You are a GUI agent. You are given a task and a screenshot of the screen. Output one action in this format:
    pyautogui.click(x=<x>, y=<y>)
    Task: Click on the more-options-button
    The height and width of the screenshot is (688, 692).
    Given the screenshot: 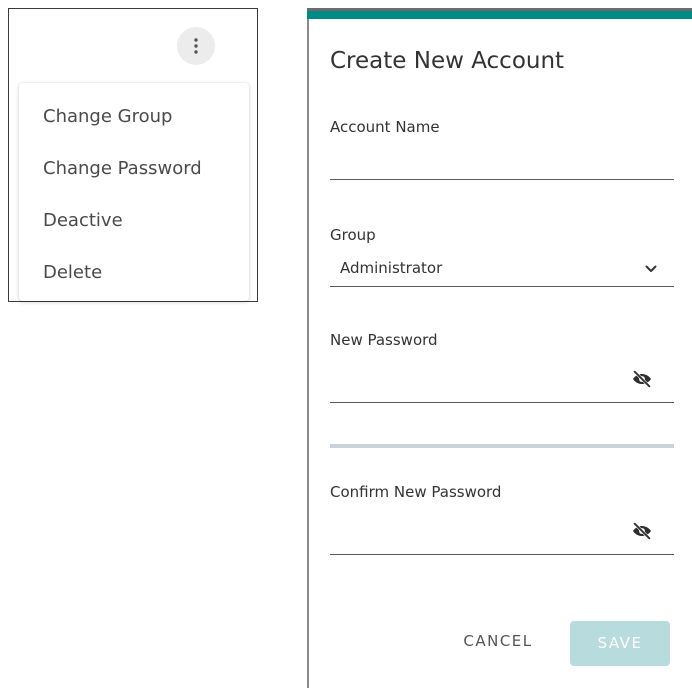 What is the action you would take?
    pyautogui.click(x=196, y=46)
    